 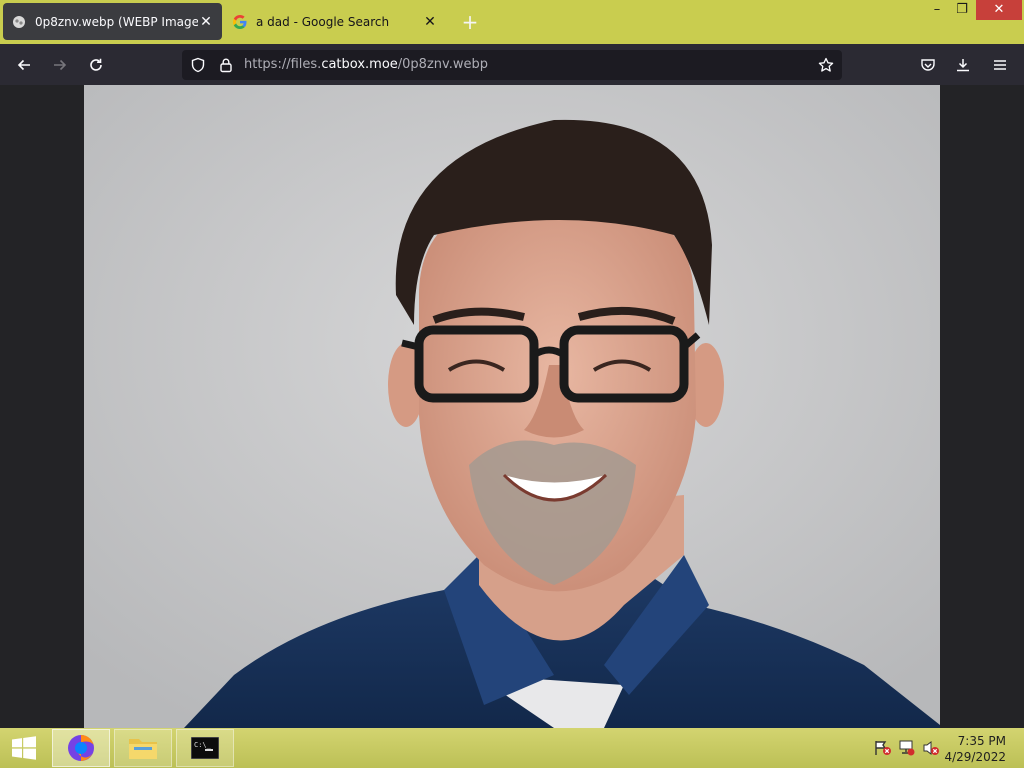 What do you see at coordinates (975, 757) in the screenshot?
I see `clock-date: 4/29/2022` at bounding box center [975, 757].